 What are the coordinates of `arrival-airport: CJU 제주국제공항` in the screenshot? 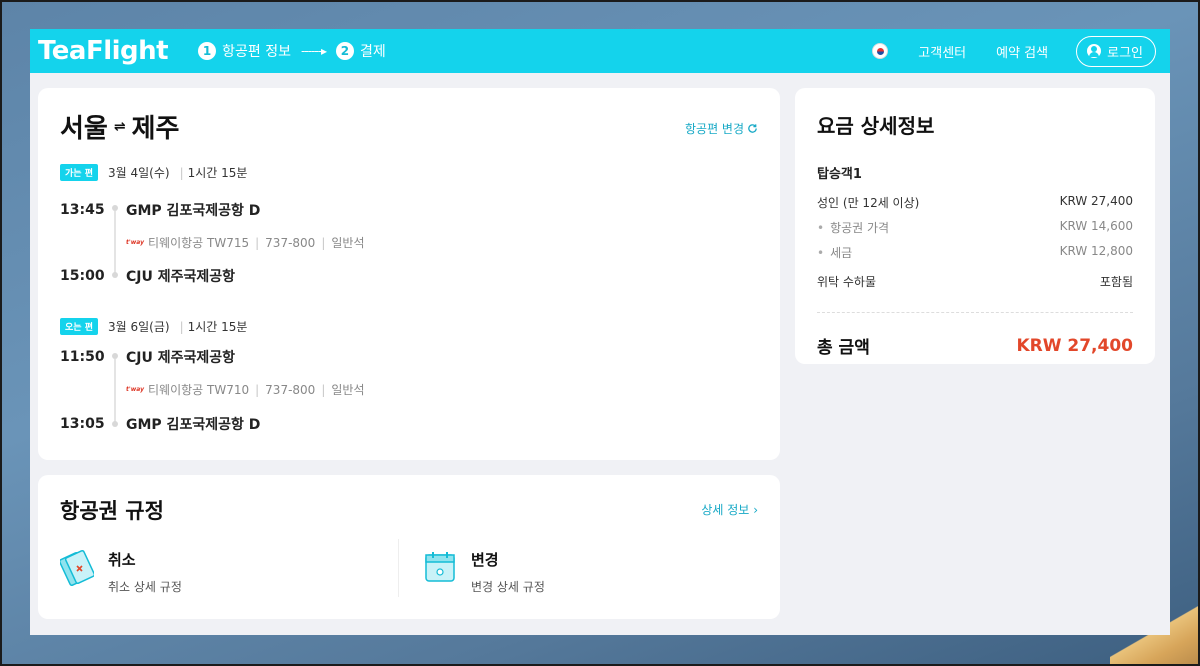 It's located at (181, 277).